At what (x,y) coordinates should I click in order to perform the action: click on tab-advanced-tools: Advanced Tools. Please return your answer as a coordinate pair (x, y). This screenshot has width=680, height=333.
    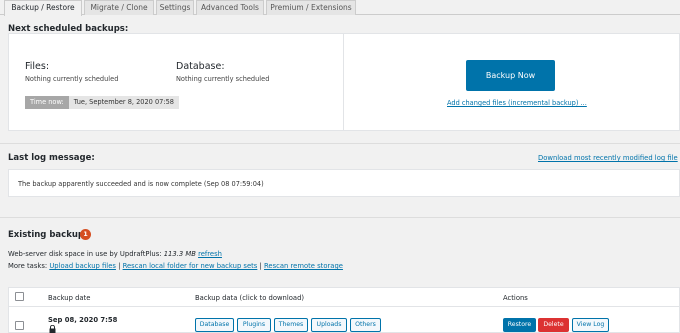
    Looking at the image, I should click on (230, 7).